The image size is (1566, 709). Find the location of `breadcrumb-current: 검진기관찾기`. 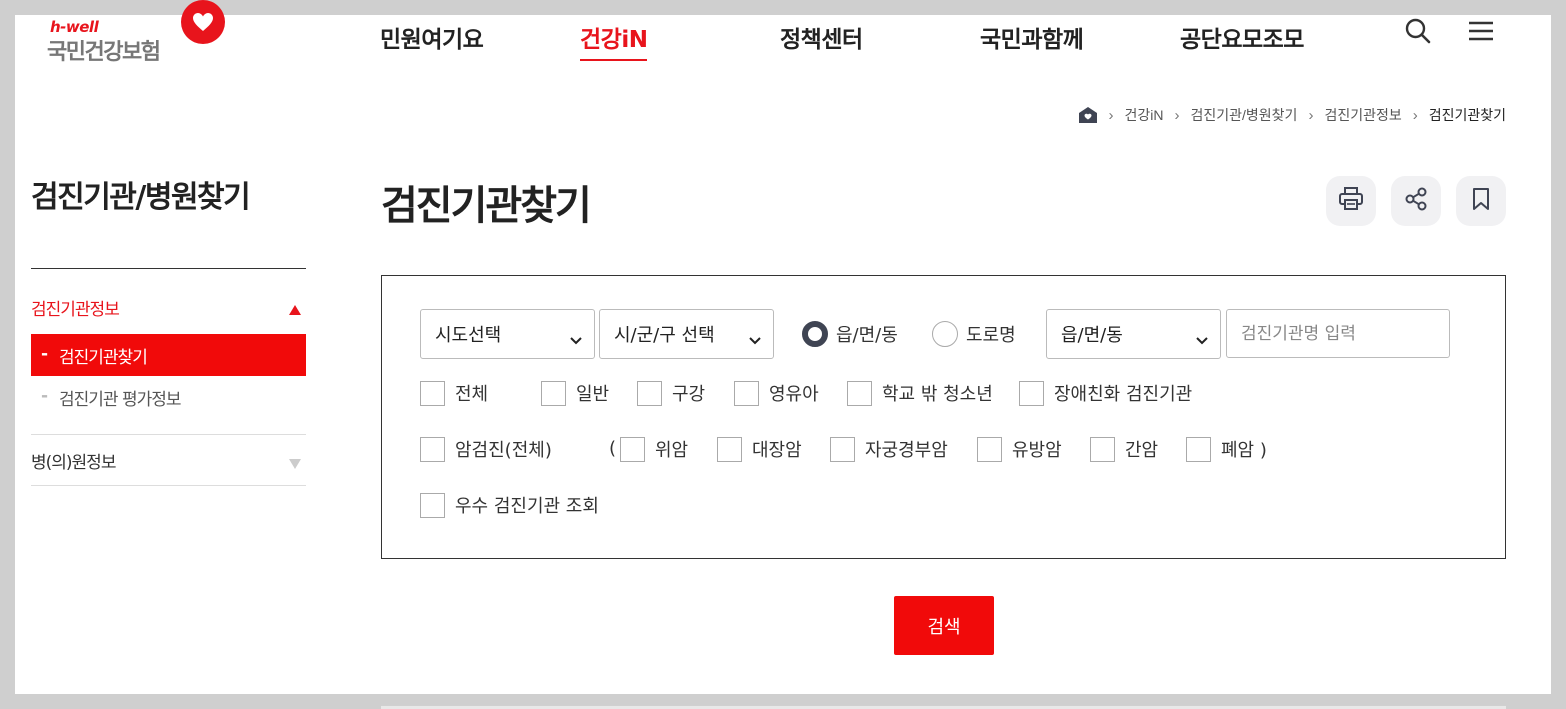

breadcrumb-current: 검진기관찾기 is located at coordinates (1467, 115).